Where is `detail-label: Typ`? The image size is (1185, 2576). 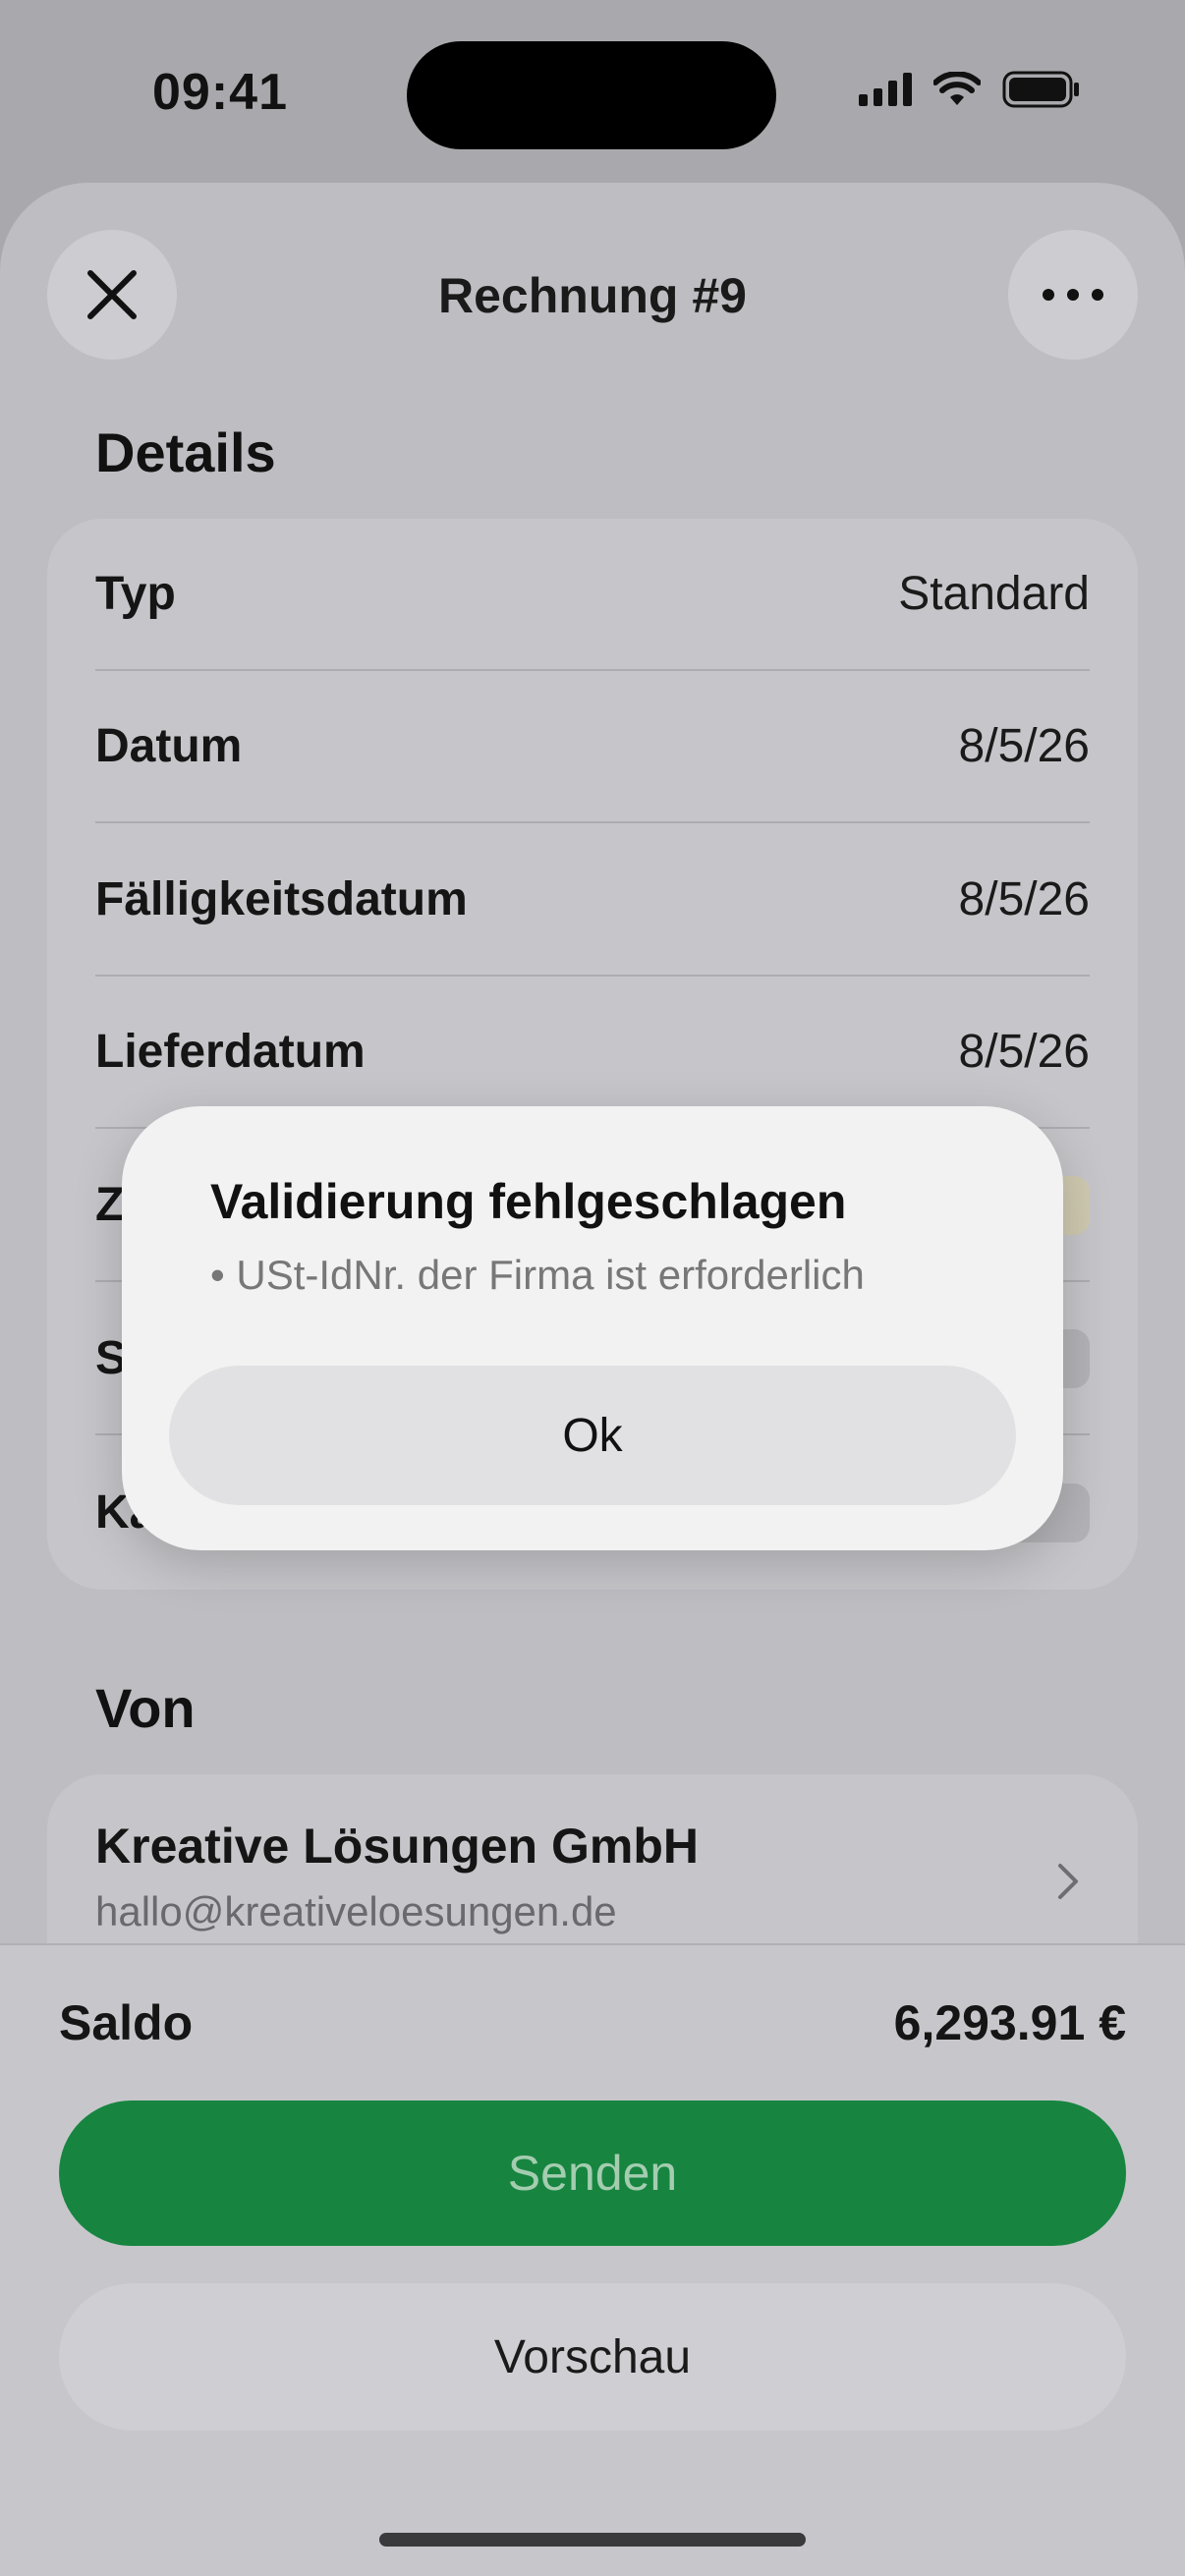 detail-label: Typ is located at coordinates (136, 594).